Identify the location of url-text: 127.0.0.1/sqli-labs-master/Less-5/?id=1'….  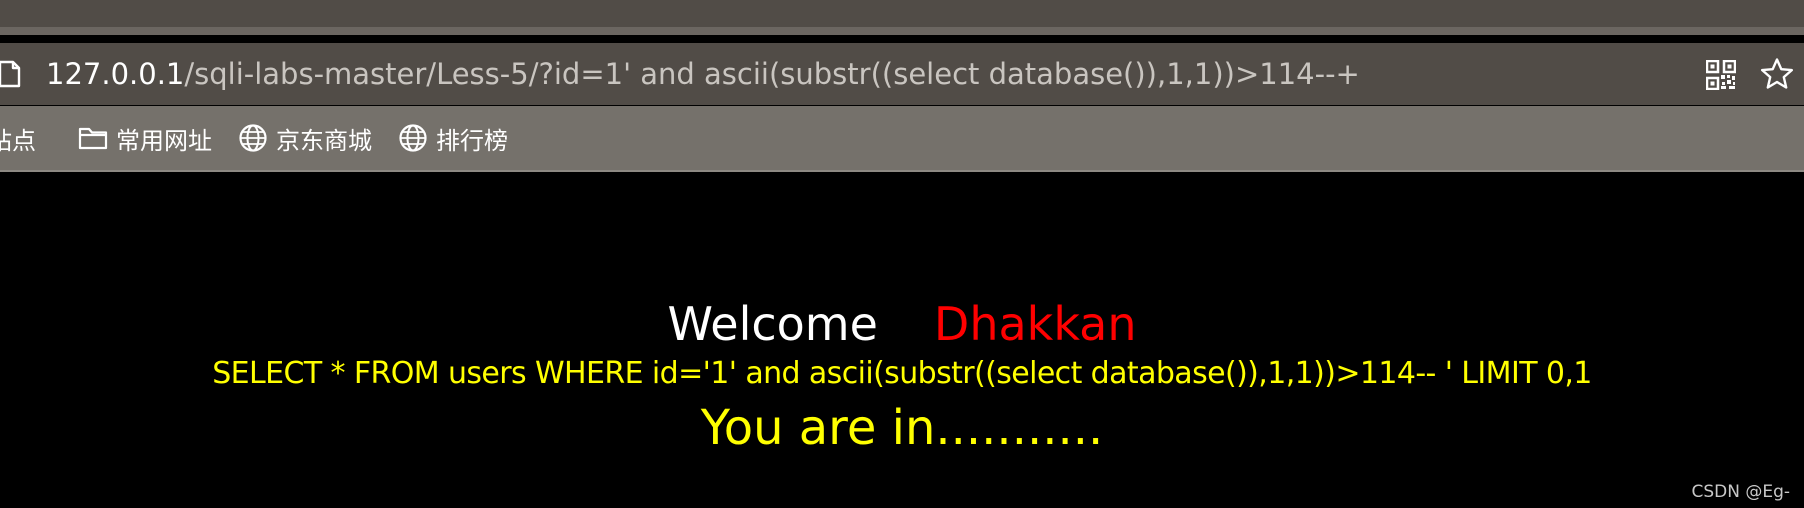
(703, 74).